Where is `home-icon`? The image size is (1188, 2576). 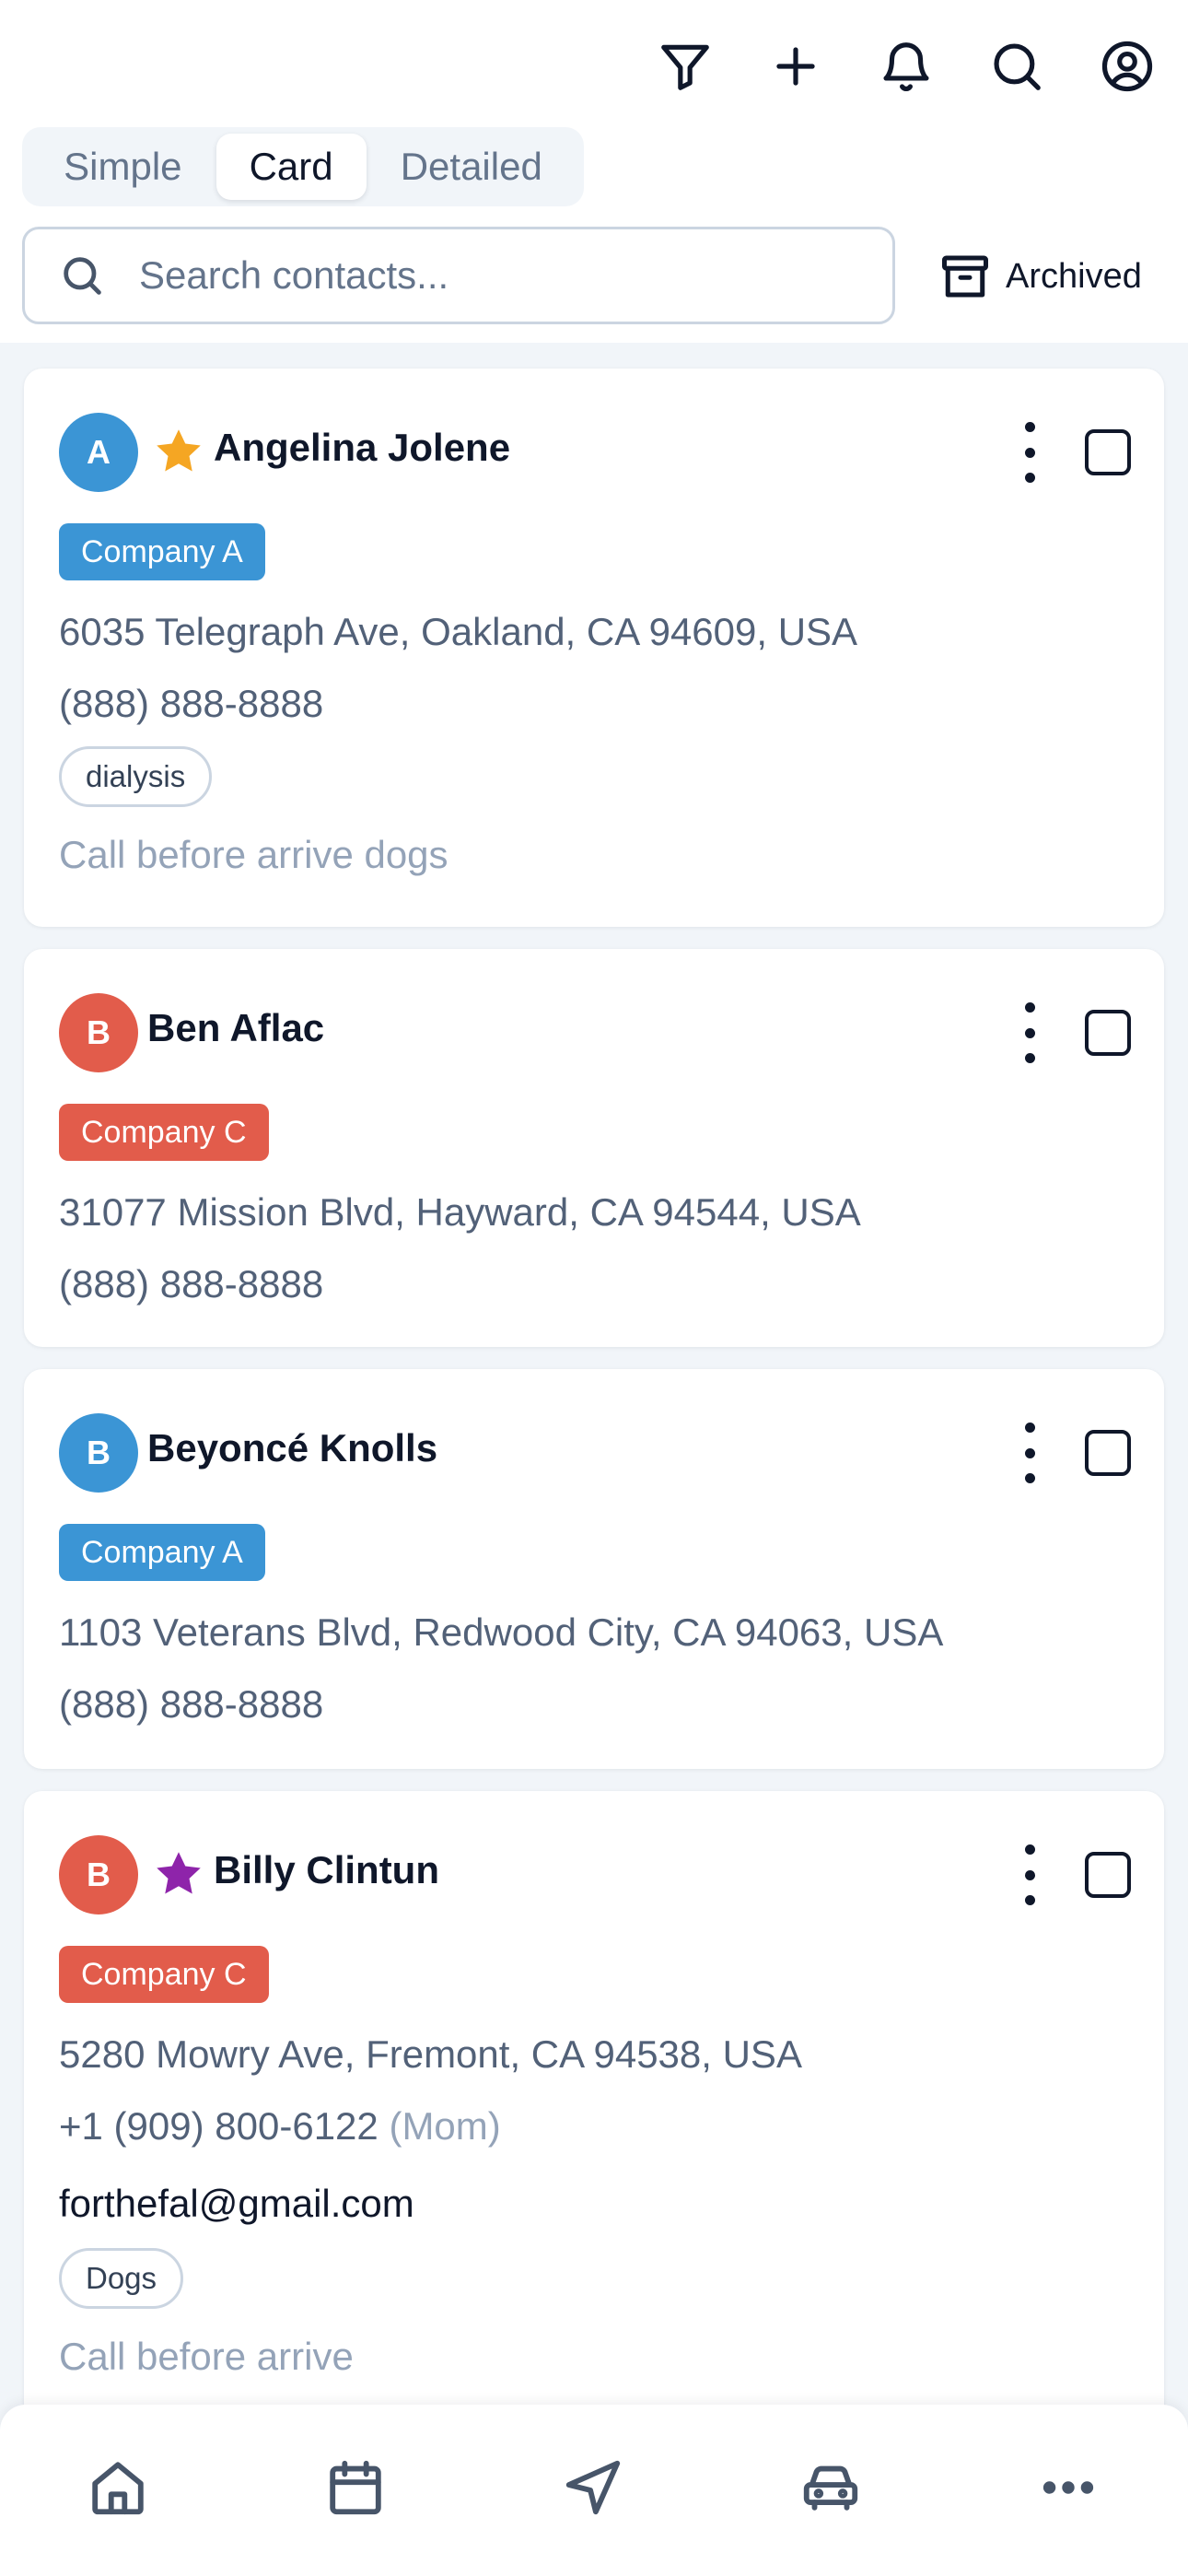
home-icon is located at coordinates (118, 2487).